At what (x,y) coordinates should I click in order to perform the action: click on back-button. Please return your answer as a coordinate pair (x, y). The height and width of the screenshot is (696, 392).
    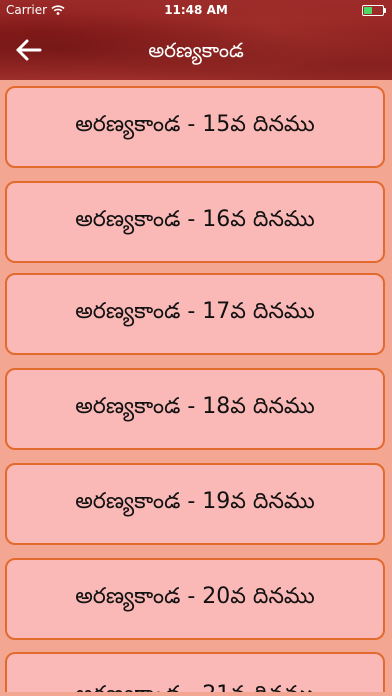
    Looking at the image, I should click on (30, 50).